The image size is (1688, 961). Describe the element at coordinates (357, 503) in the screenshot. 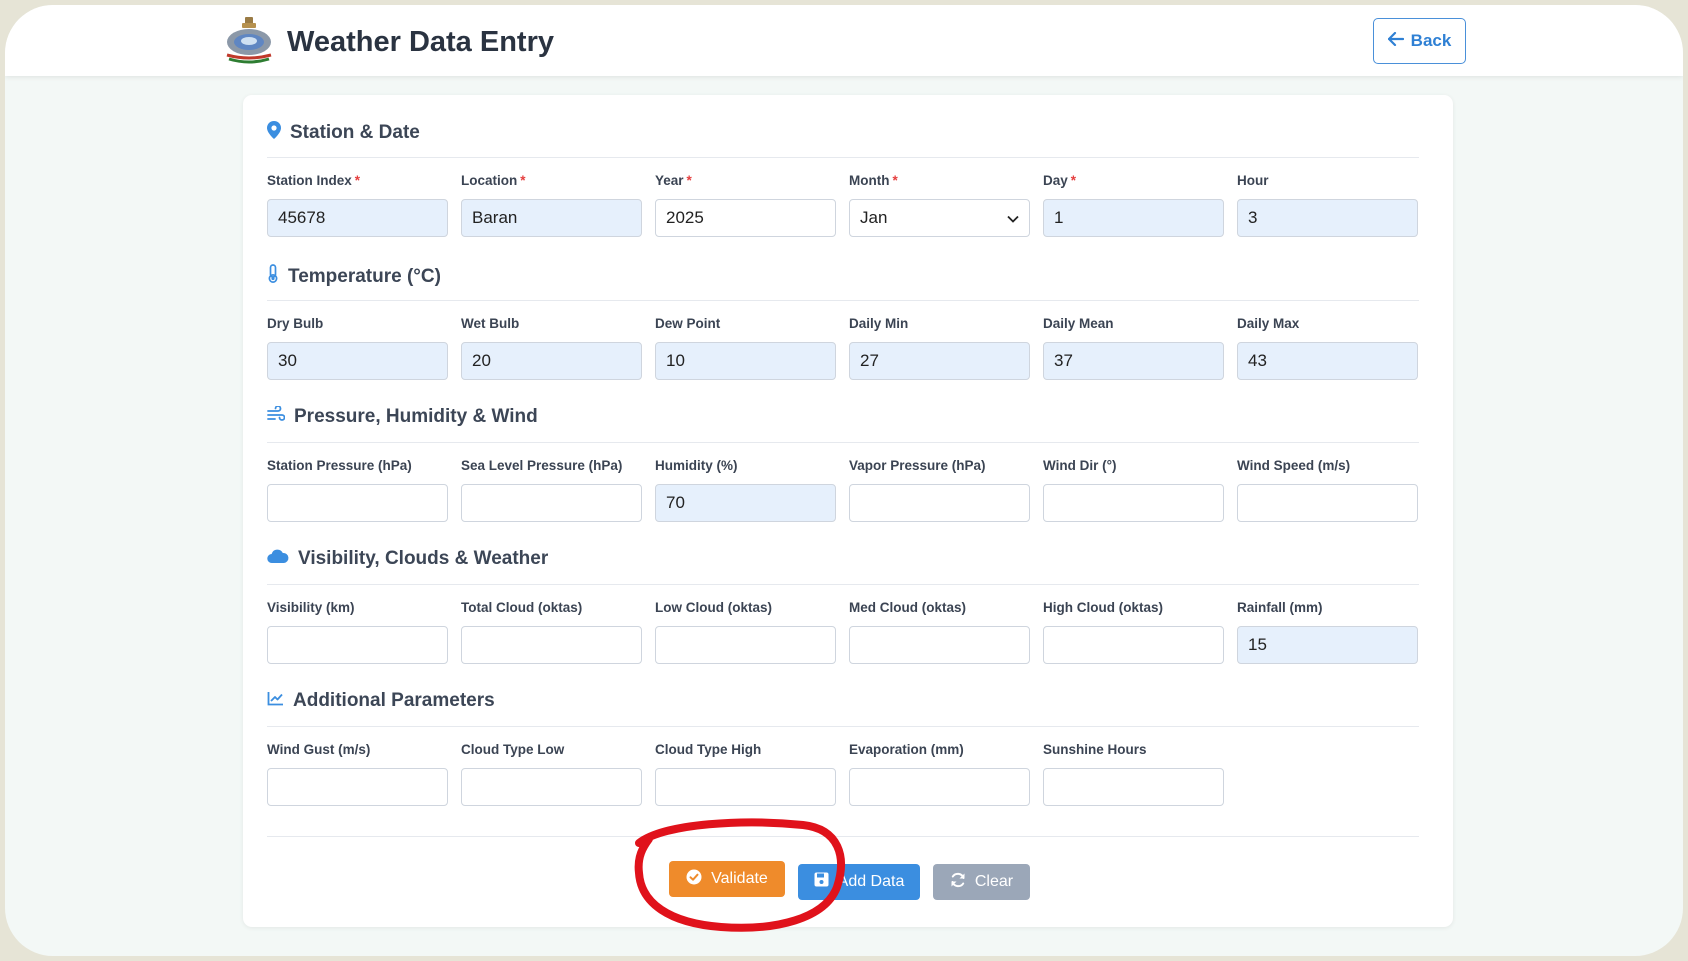

I see `station-pressure-input` at that location.